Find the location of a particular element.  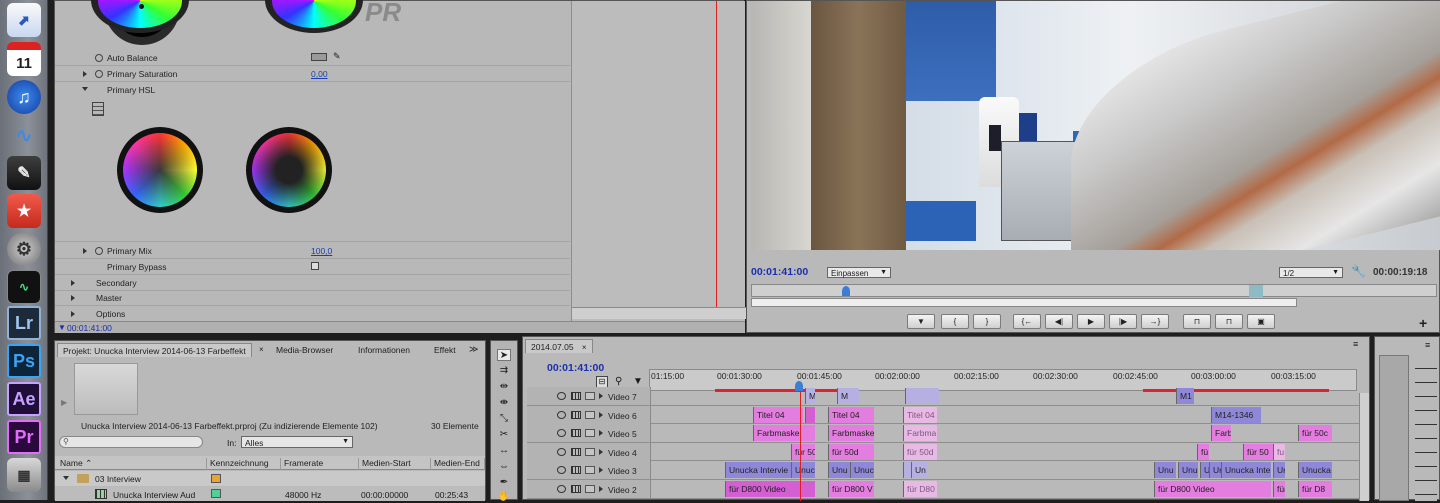

timeline-clip: M is located at coordinates (810, 396).